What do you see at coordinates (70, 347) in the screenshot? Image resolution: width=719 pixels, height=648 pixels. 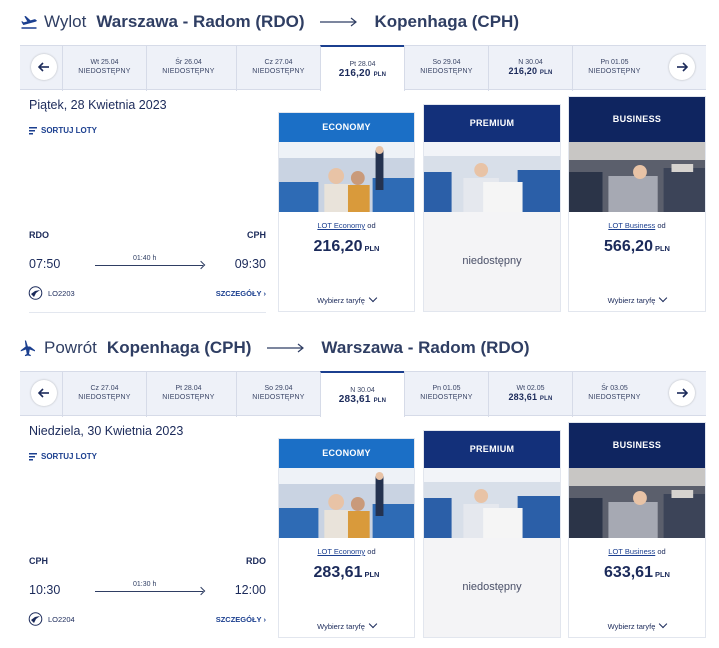 I see `direction-label: Powrót` at bounding box center [70, 347].